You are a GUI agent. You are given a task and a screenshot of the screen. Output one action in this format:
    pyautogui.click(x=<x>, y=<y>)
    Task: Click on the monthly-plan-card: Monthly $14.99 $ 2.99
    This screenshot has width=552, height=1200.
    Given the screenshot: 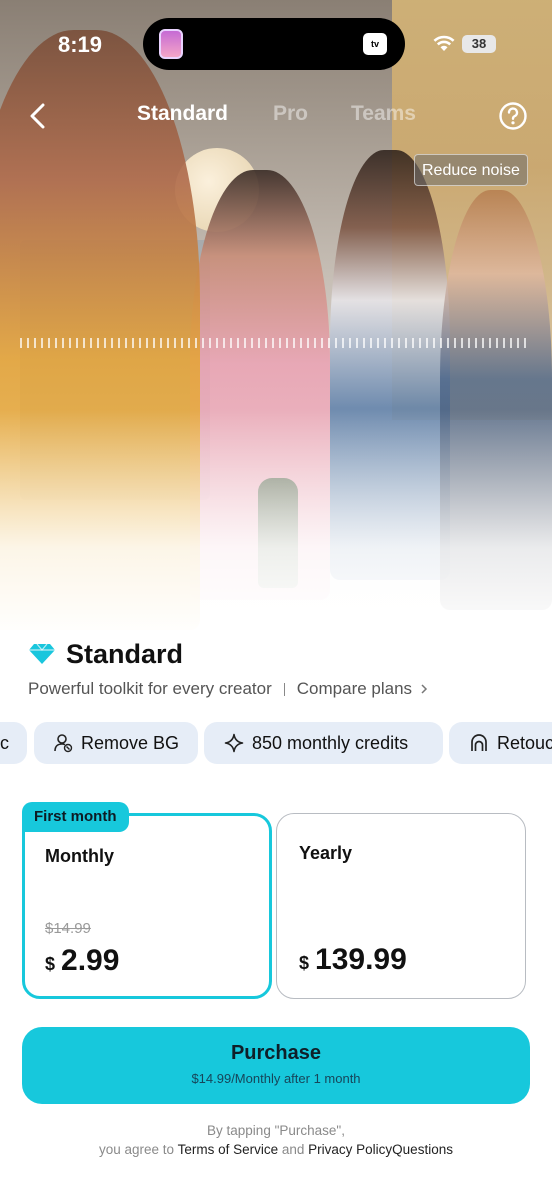 What is the action you would take?
    pyautogui.click(x=147, y=906)
    